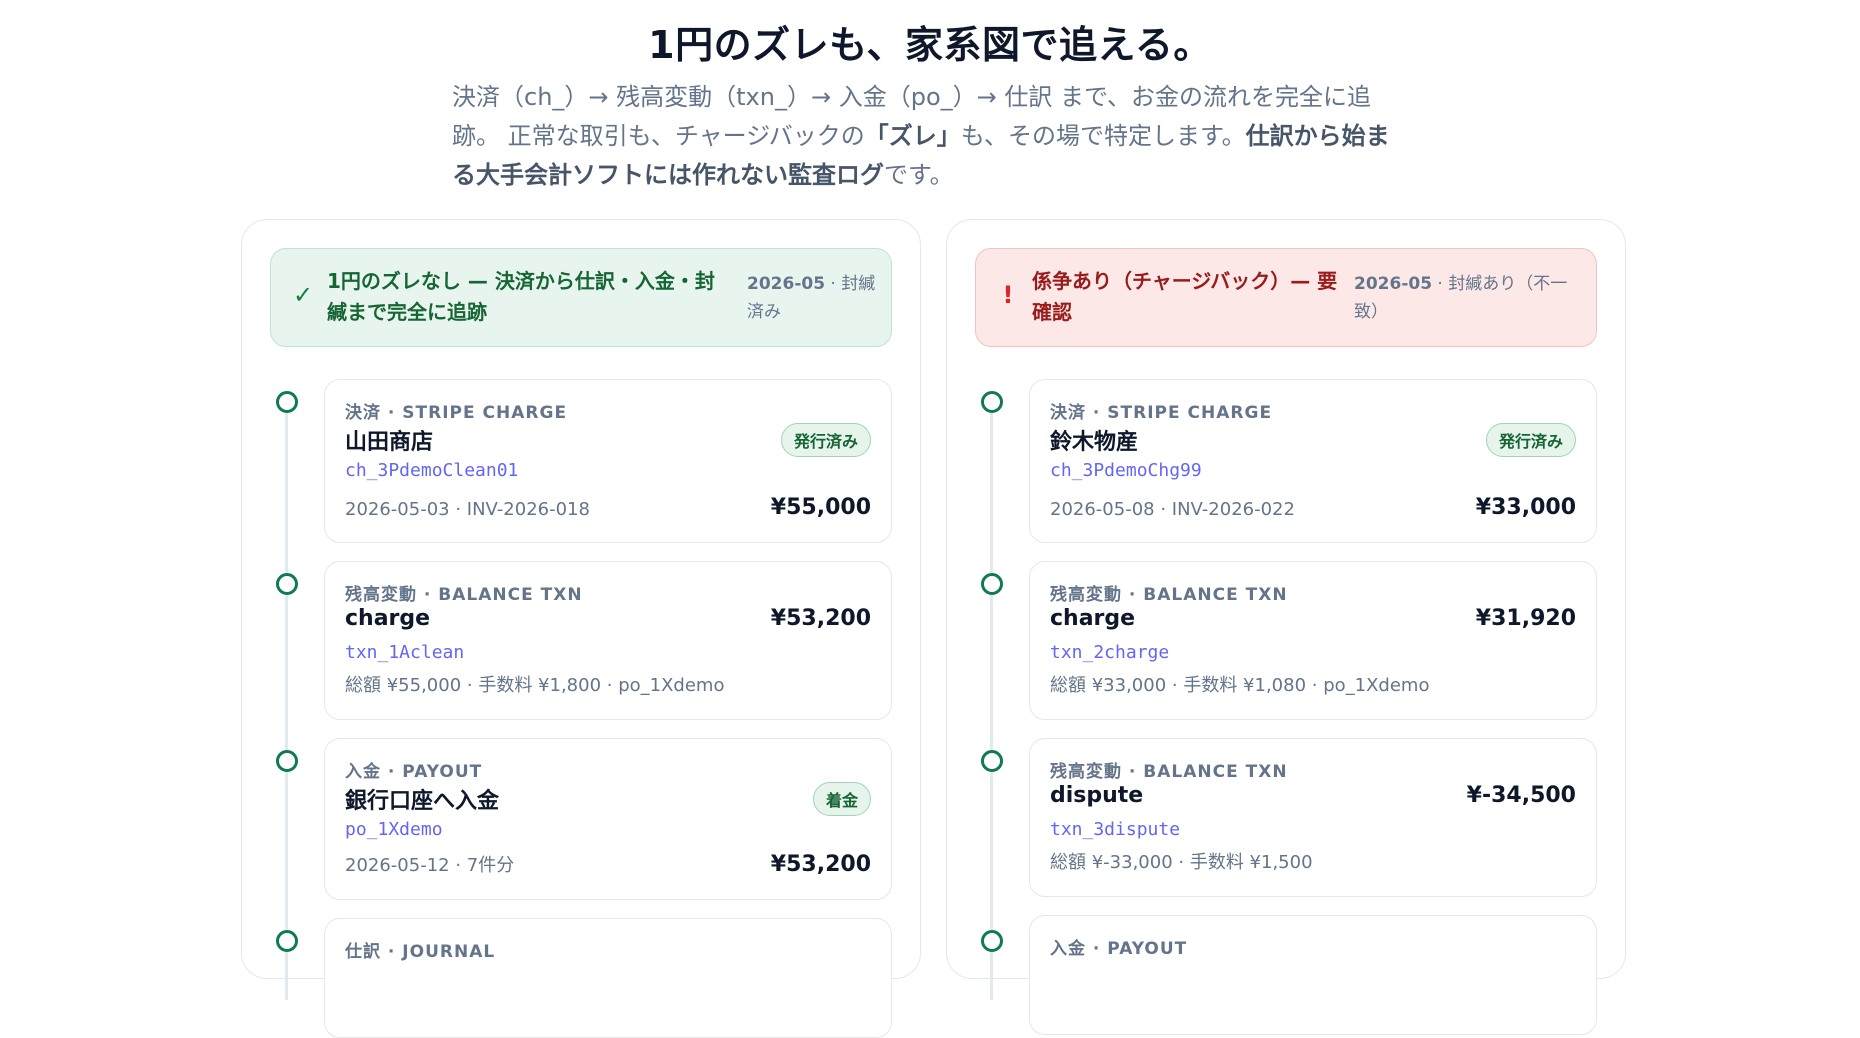 This screenshot has height=1038, width=1860. Describe the element at coordinates (919, 175) in the screenshot. I see `lead-text-3: です。` at that location.